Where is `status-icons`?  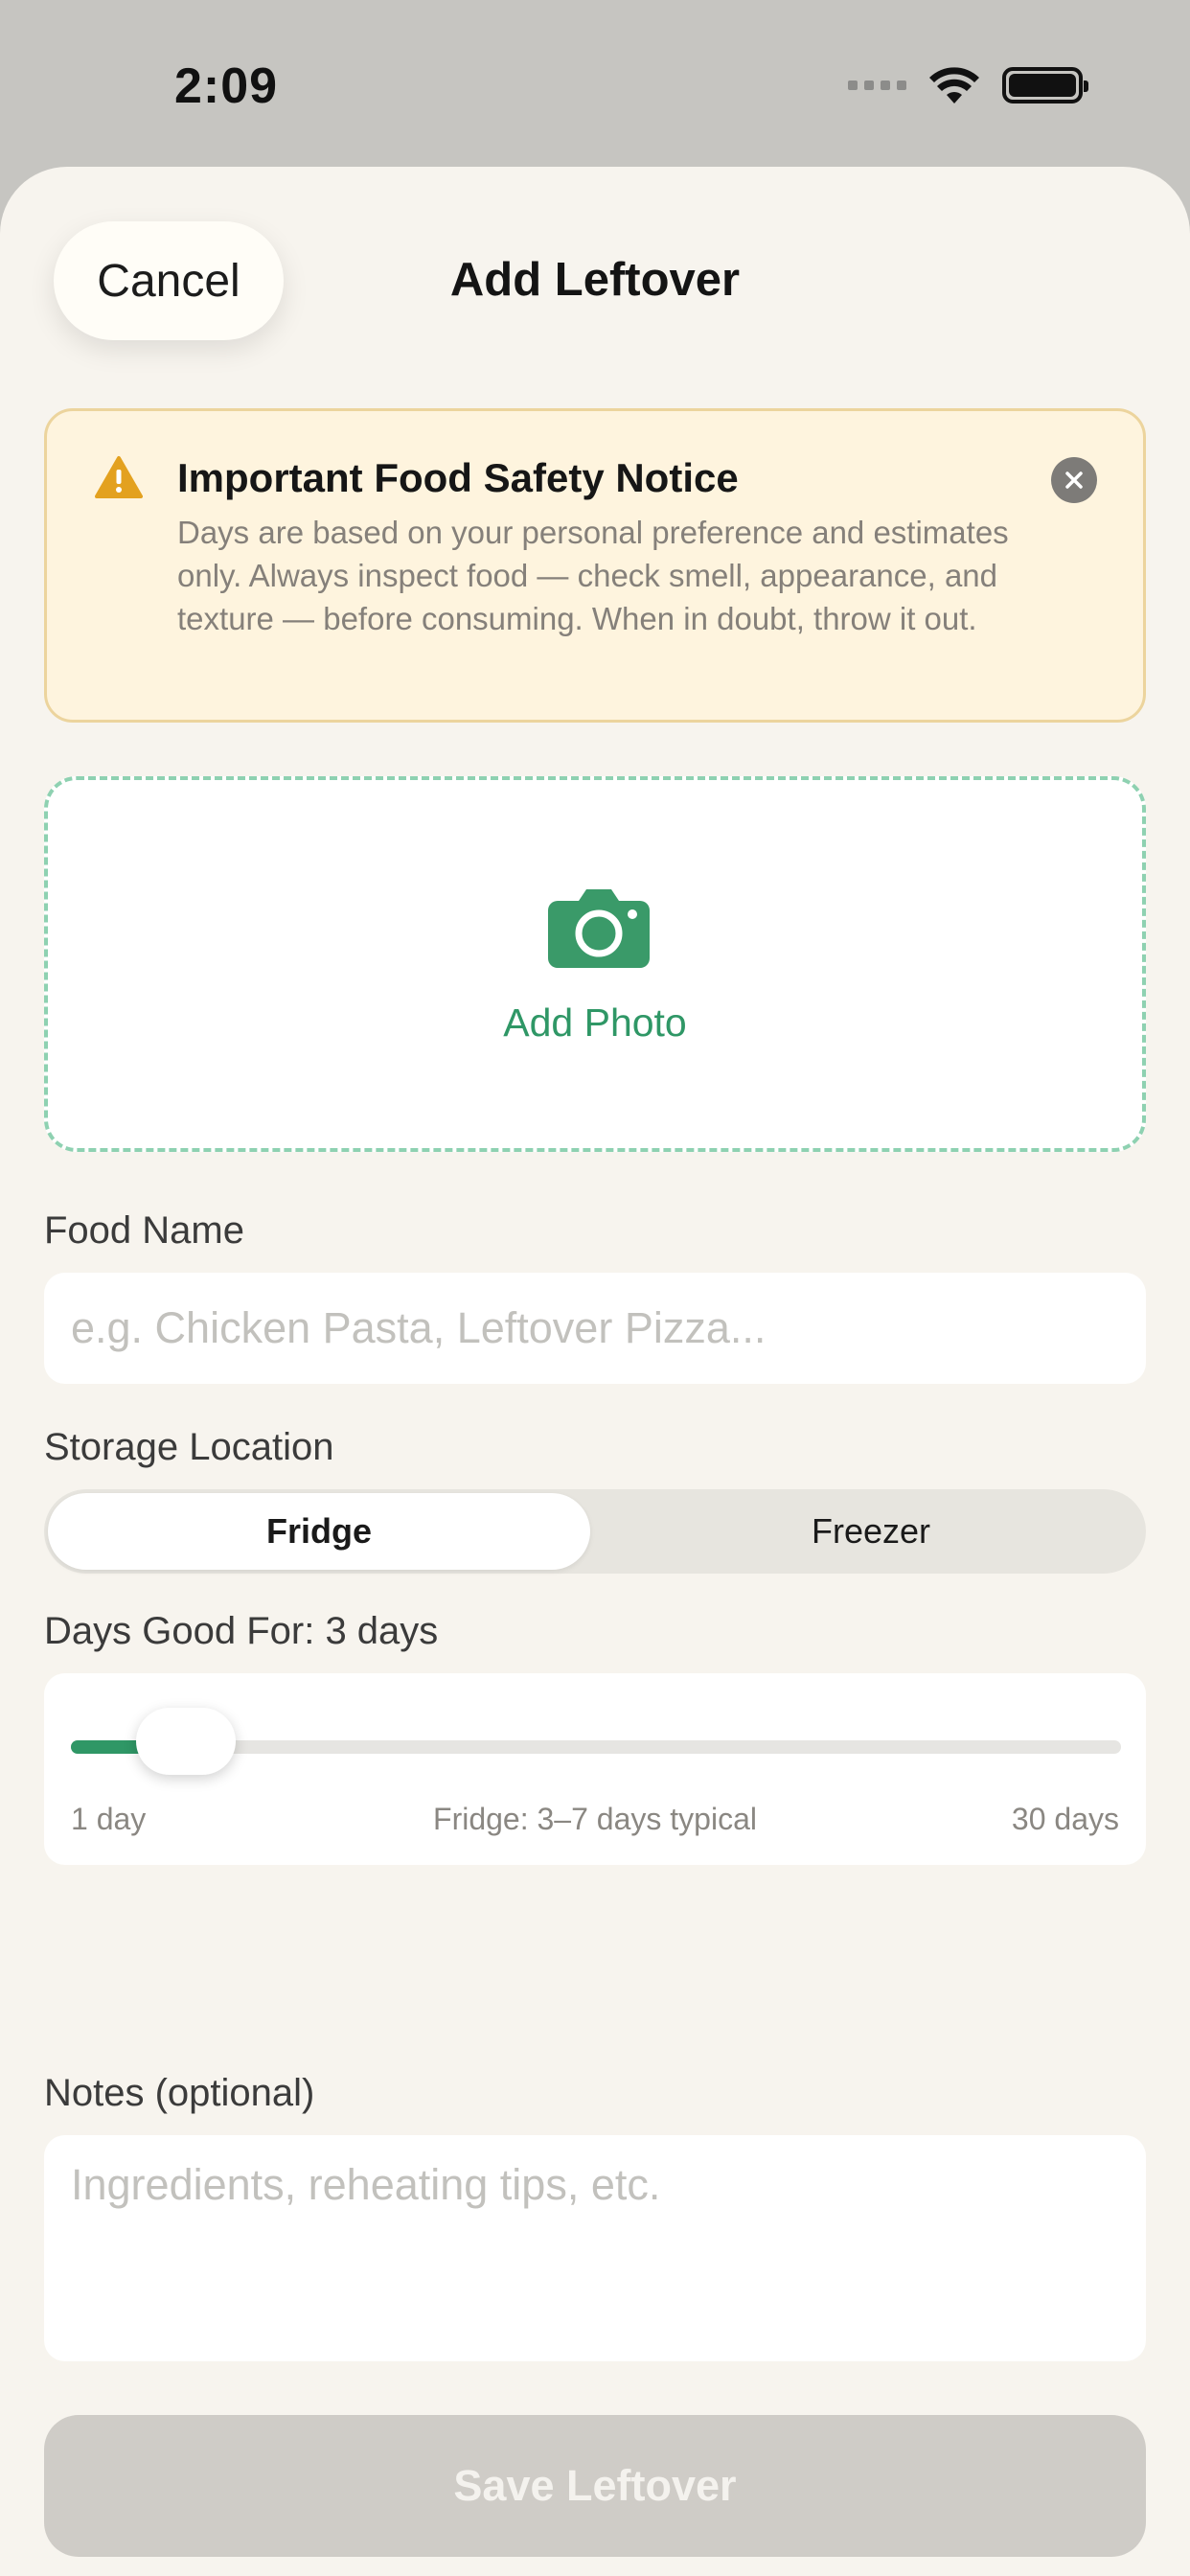 status-icons is located at coordinates (968, 85).